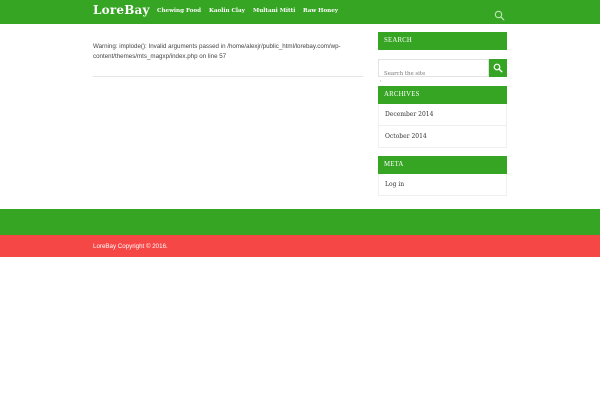 This screenshot has width=600, height=400. Describe the element at coordinates (227, 11) in the screenshot. I see `nav-item-kaolin-clay: Kaolin Clay` at that location.